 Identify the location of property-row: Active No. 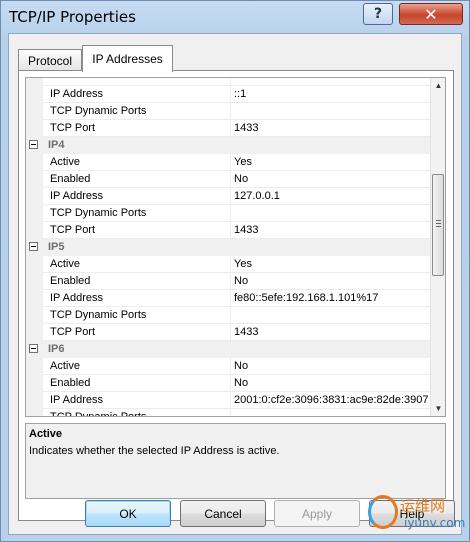
(229, 366).